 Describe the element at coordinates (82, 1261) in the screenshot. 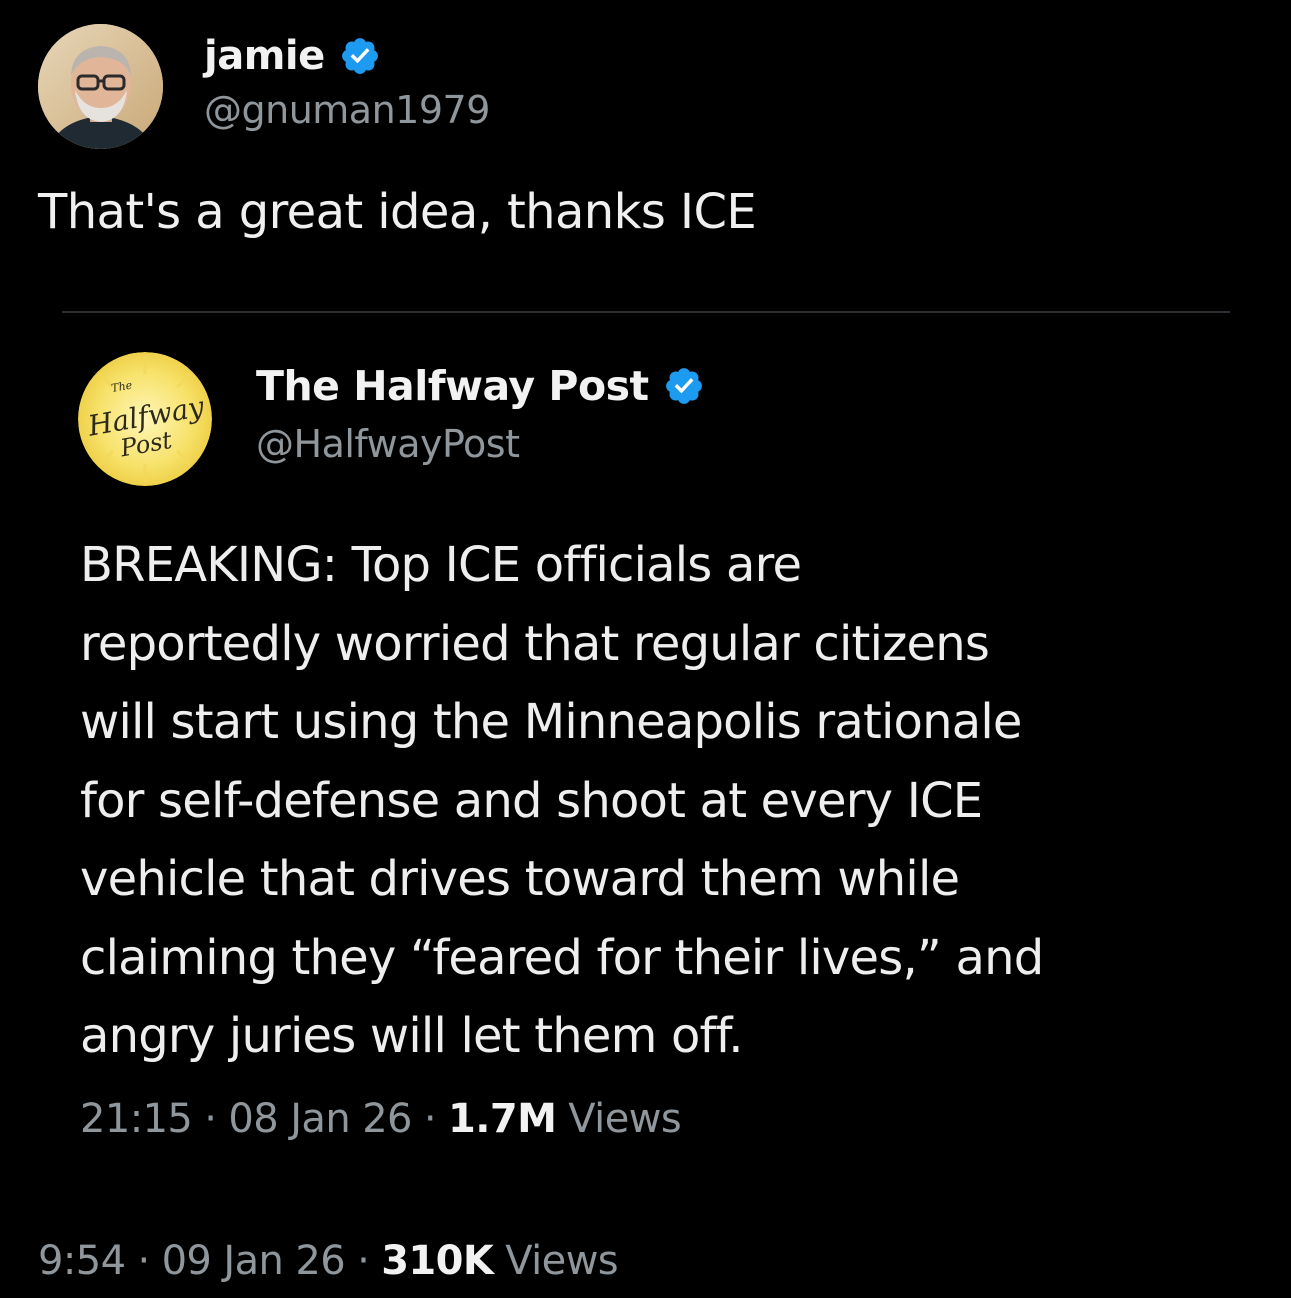

I see `tweet-time: 9:54` at that location.